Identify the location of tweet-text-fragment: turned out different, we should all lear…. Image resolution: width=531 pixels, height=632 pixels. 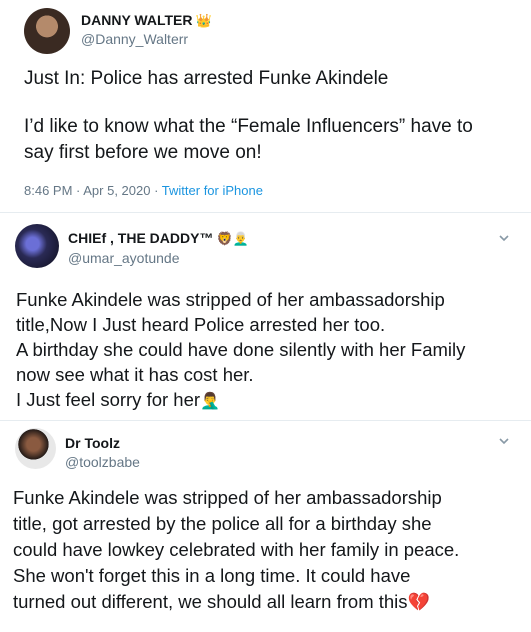
(210, 601).